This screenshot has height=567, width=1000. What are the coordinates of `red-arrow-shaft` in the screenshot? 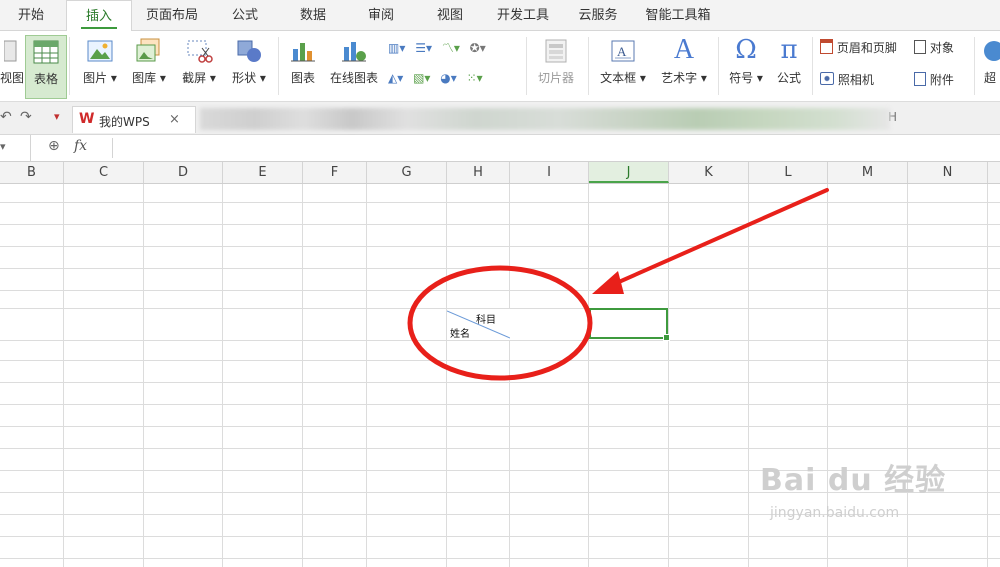 It's located at (719, 237).